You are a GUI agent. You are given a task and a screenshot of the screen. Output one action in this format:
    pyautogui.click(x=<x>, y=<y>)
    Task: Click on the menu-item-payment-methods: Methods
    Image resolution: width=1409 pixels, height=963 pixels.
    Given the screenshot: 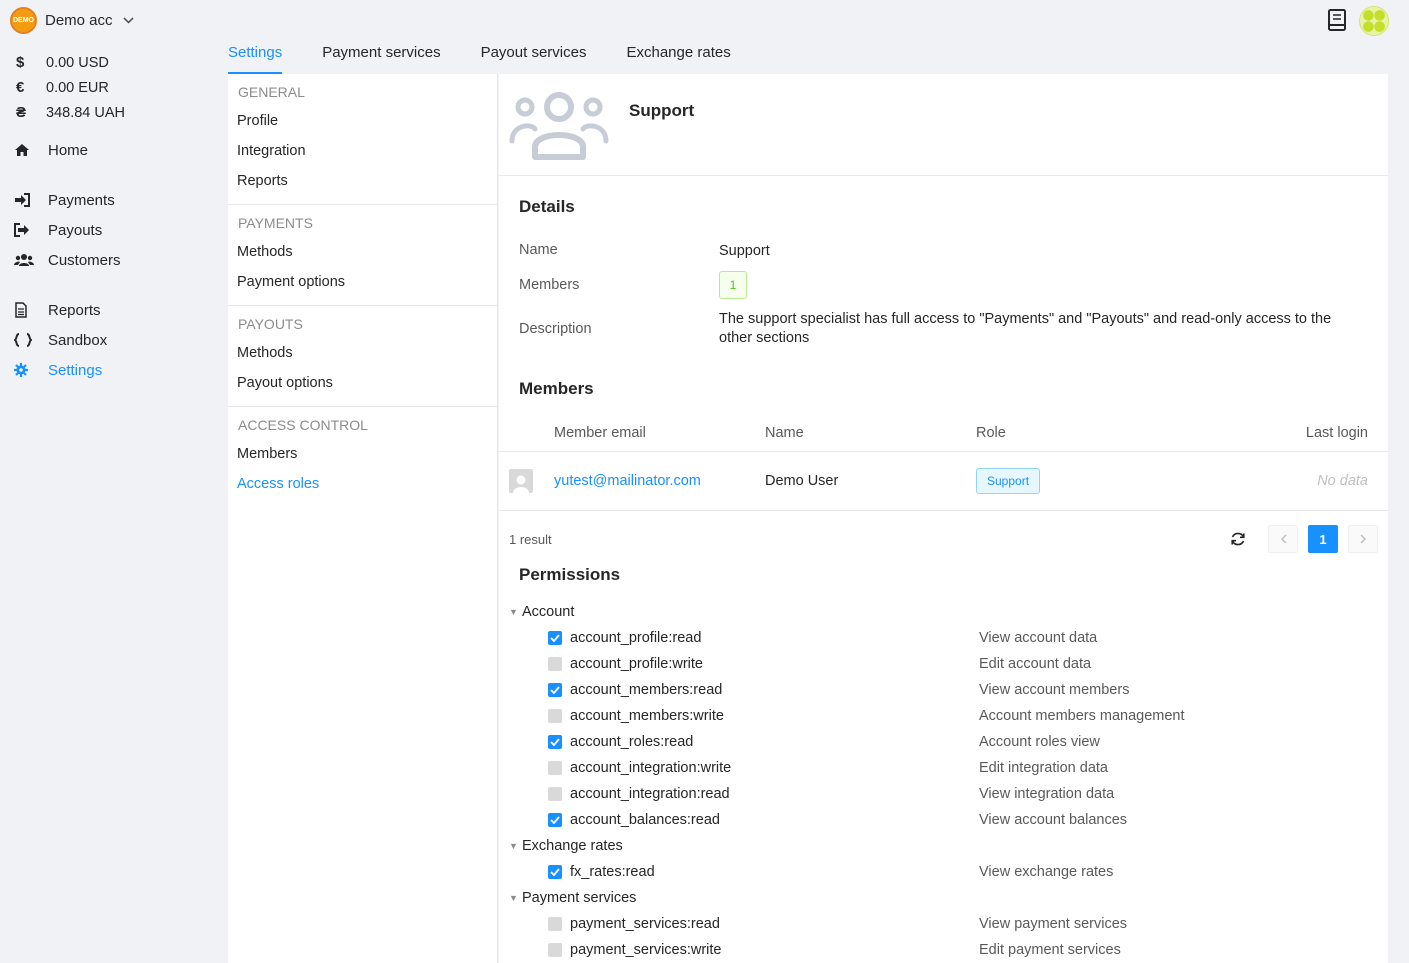 What is the action you would take?
    pyautogui.click(x=362, y=252)
    